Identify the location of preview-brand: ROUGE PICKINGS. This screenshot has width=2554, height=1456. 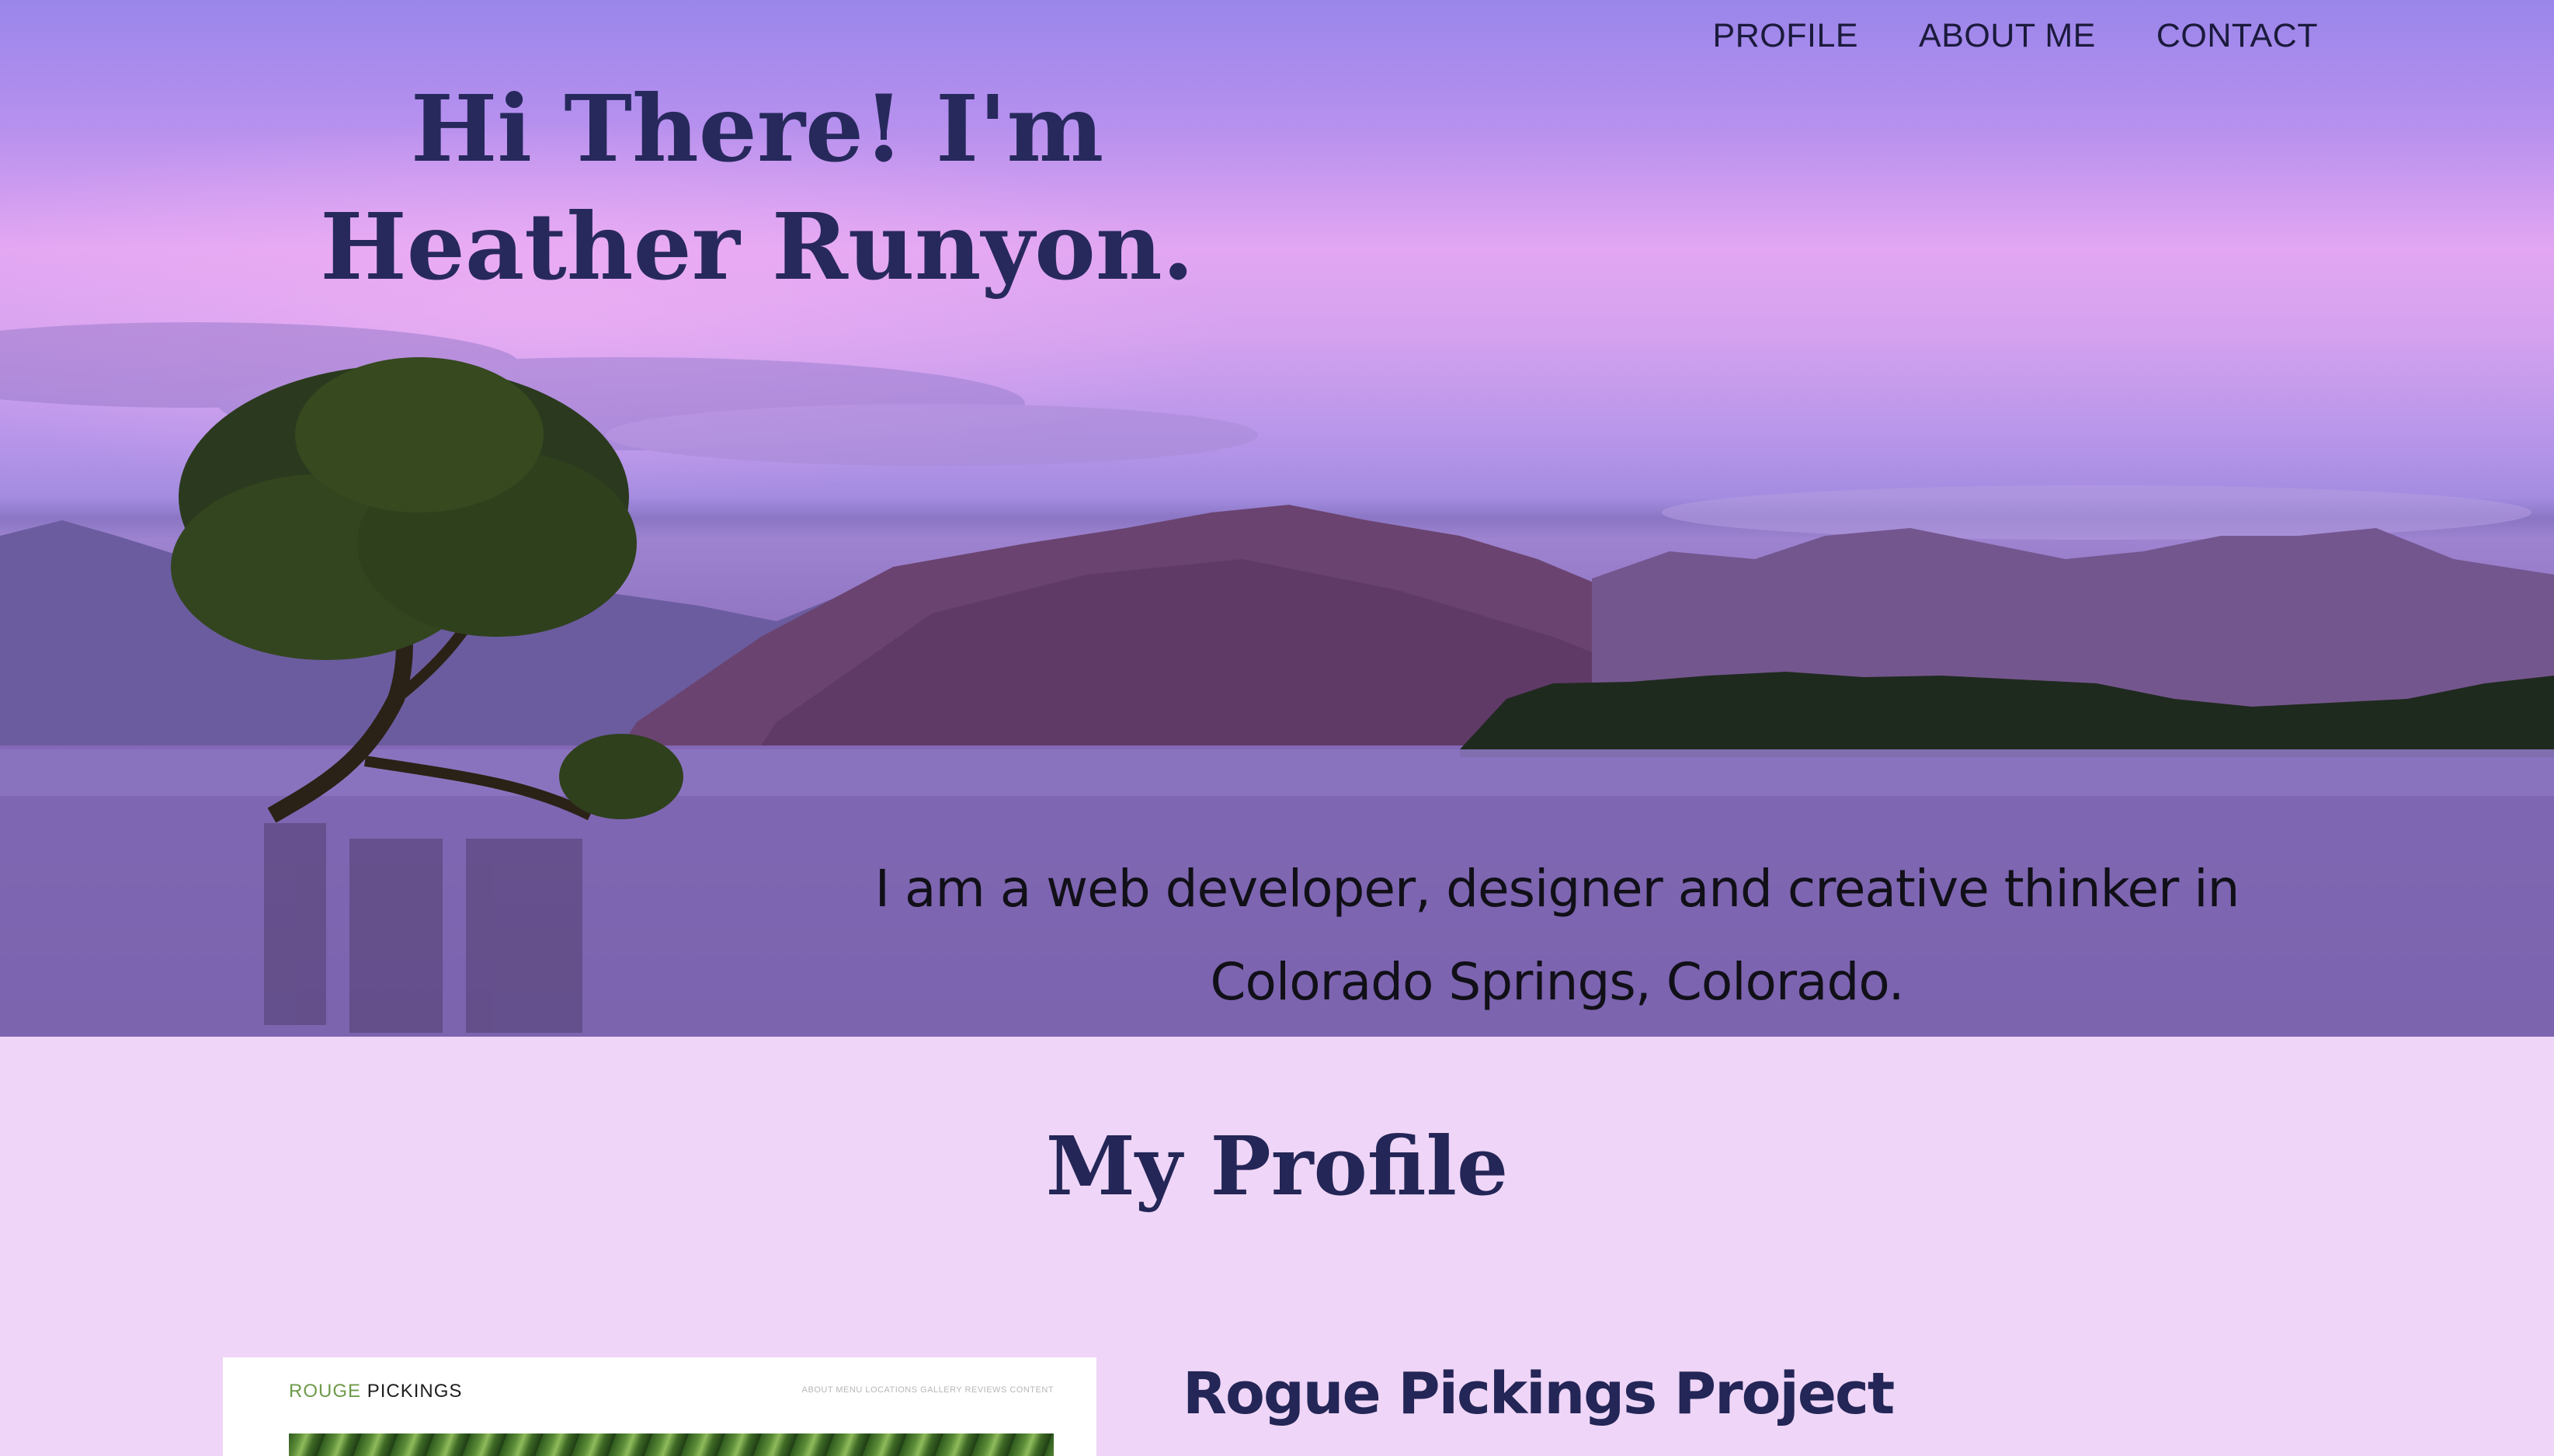
(375, 1391).